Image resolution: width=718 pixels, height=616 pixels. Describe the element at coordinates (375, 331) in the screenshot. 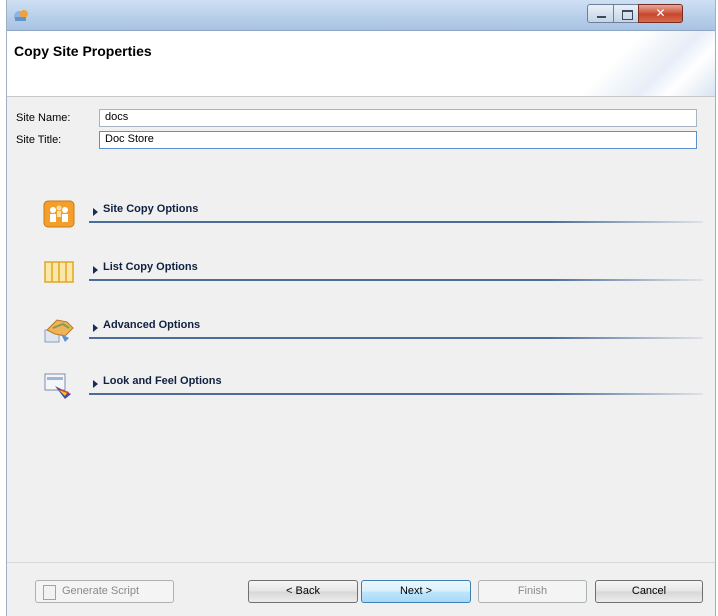

I see `section-advanced-options: Advanced Options` at that location.